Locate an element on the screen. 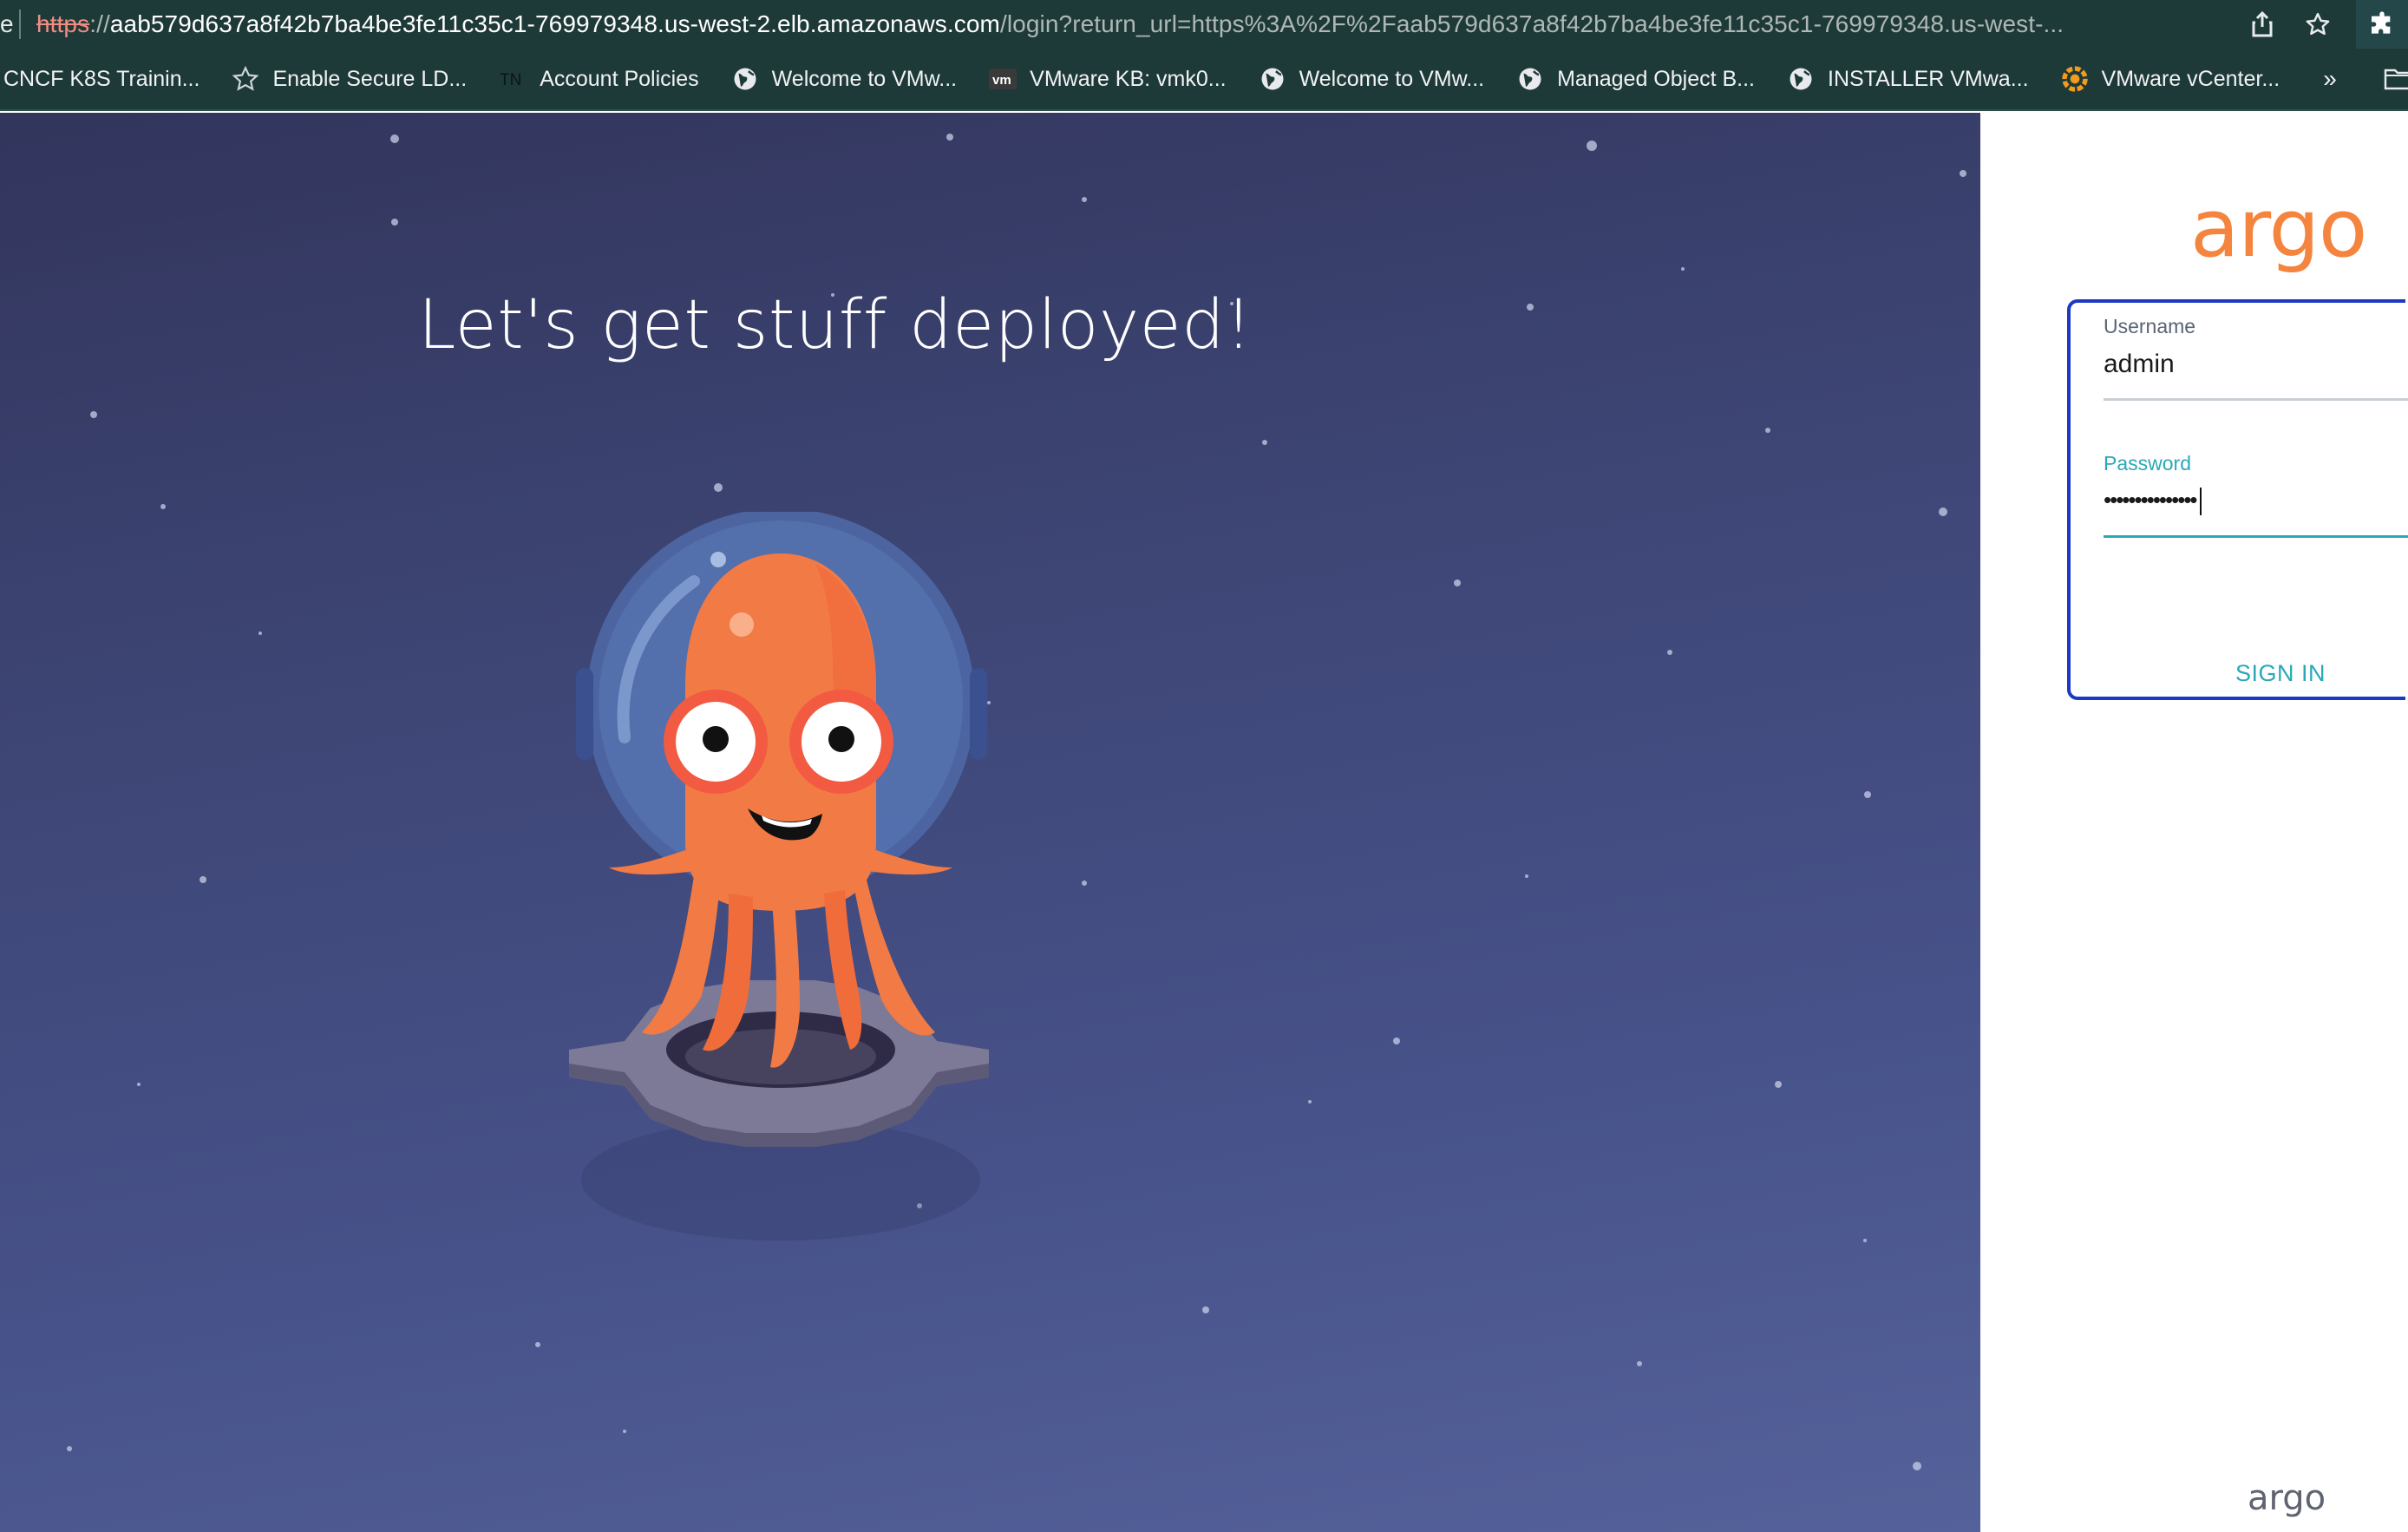 This screenshot has height=1532, width=2408. tab-edge: e is located at coordinates (7, 23).